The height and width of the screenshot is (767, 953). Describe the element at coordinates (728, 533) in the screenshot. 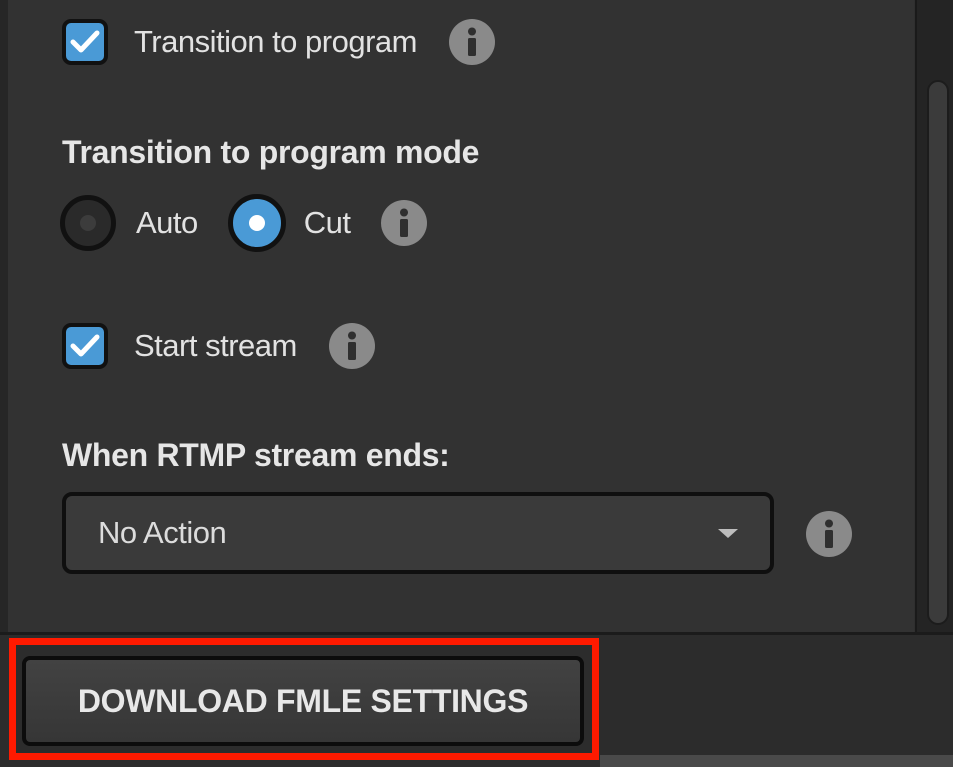

I see `chevron-down-icon` at that location.